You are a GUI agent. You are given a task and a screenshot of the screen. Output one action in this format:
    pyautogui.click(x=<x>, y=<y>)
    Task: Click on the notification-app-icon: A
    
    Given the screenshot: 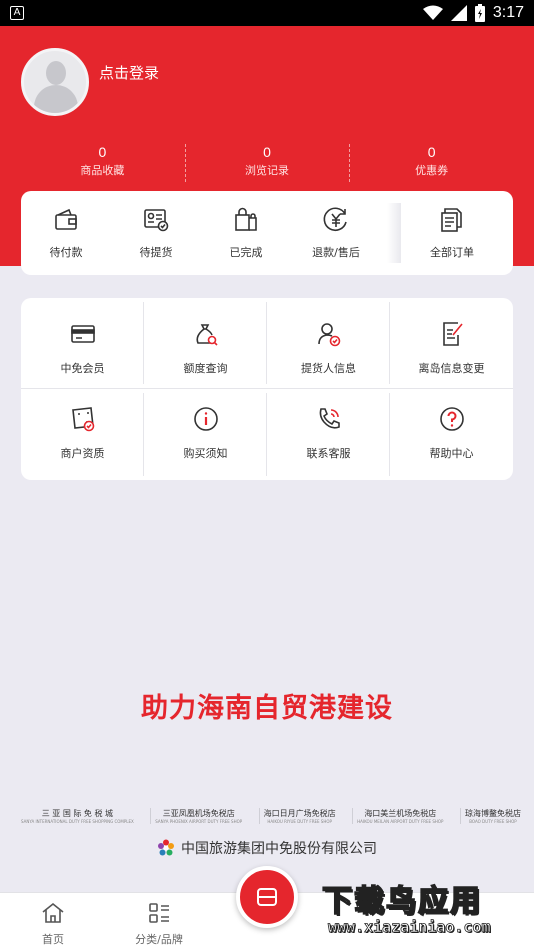 What is the action you would take?
    pyautogui.click(x=17, y=13)
    